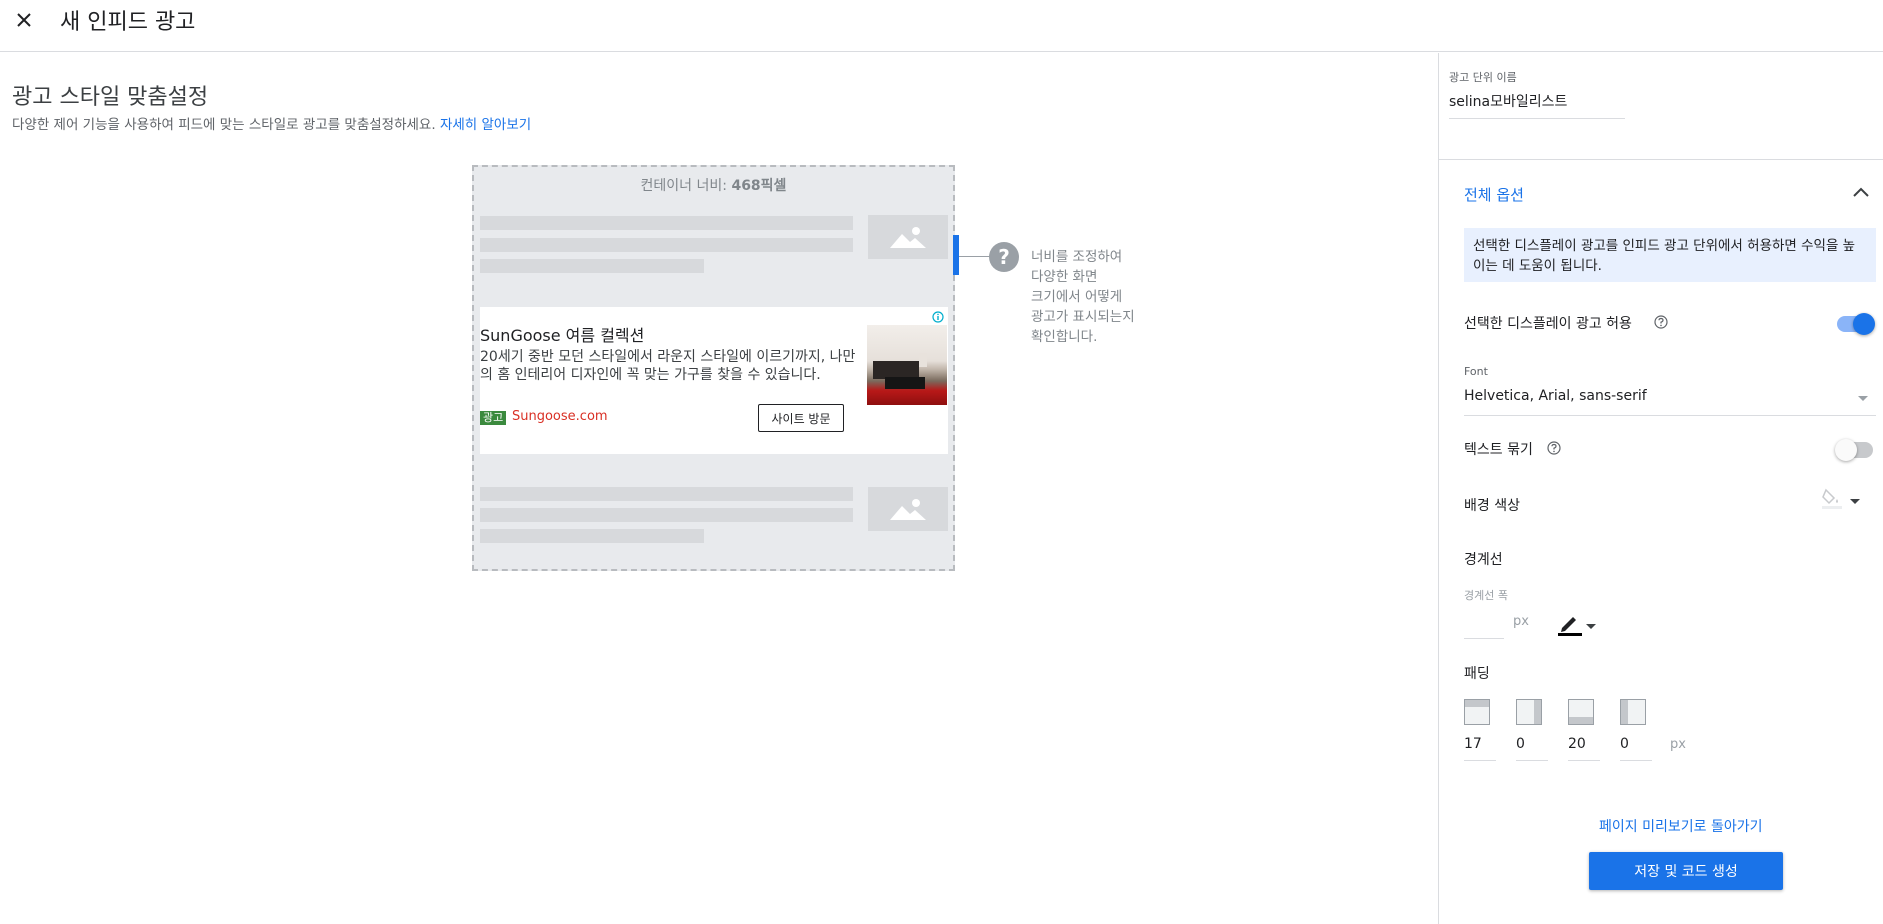 This screenshot has width=1883, height=924. What do you see at coordinates (1483, 560) in the screenshot?
I see `border-title: 경계선` at bounding box center [1483, 560].